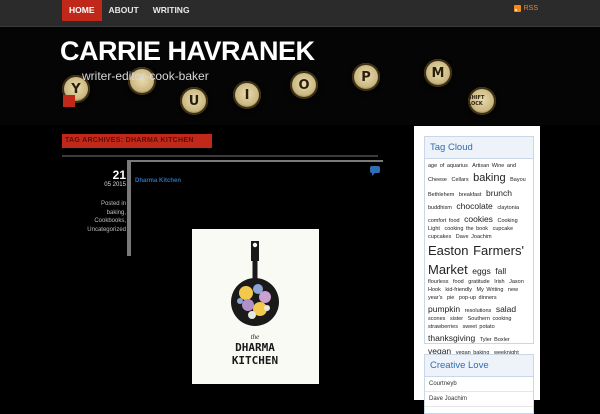  What do you see at coordinates (489, 178) in the screenshot?
I see `tag-link: baking` at bounding box center [489, 178].